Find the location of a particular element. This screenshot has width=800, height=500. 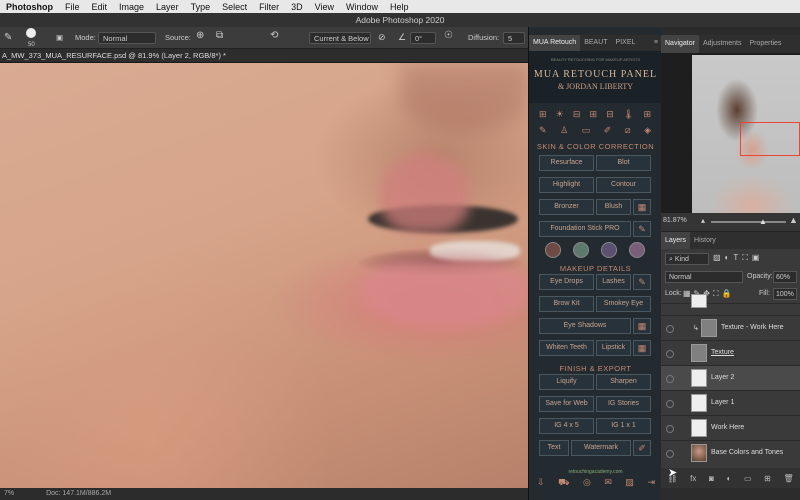

mua-footer-link: retouchingacademy.com is located at coordinates (595, 473).